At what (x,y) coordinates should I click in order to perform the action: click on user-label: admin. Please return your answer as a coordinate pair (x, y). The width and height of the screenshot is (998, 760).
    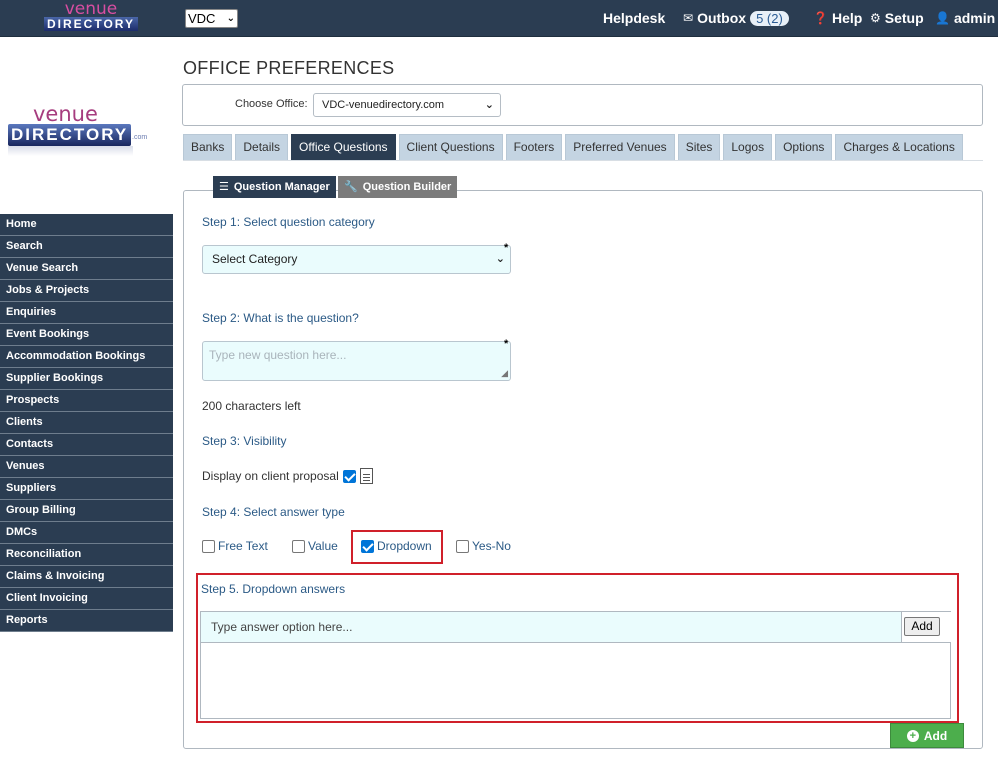
    Looking at the image, I should click on (974, 18).